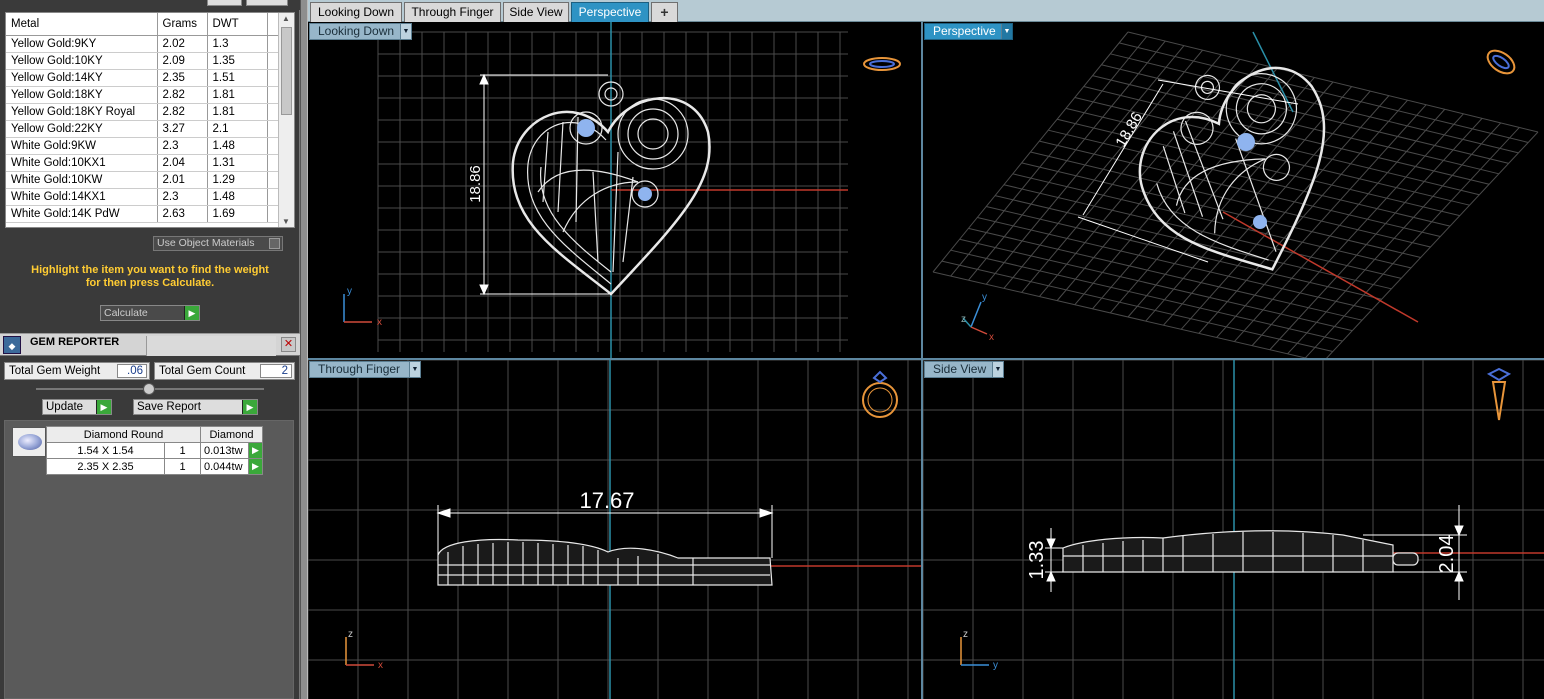 The width and height of the screenshot is (1544, 699). What do you see at coordinates (304, 349) in the screenshot?
I see `panel-splitter` at bounding box center [304, 349].